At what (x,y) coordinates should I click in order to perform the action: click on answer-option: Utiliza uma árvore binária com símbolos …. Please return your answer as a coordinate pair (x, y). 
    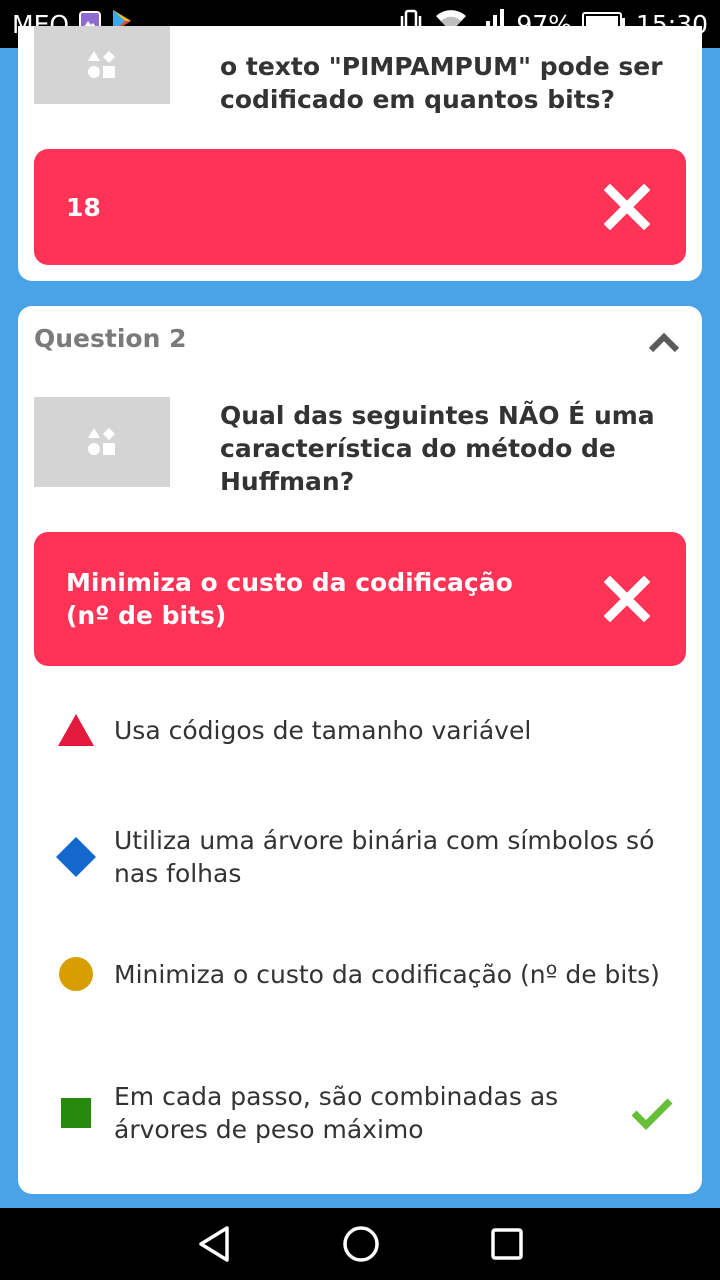
    Looking at the image, I should click on (364, 857).